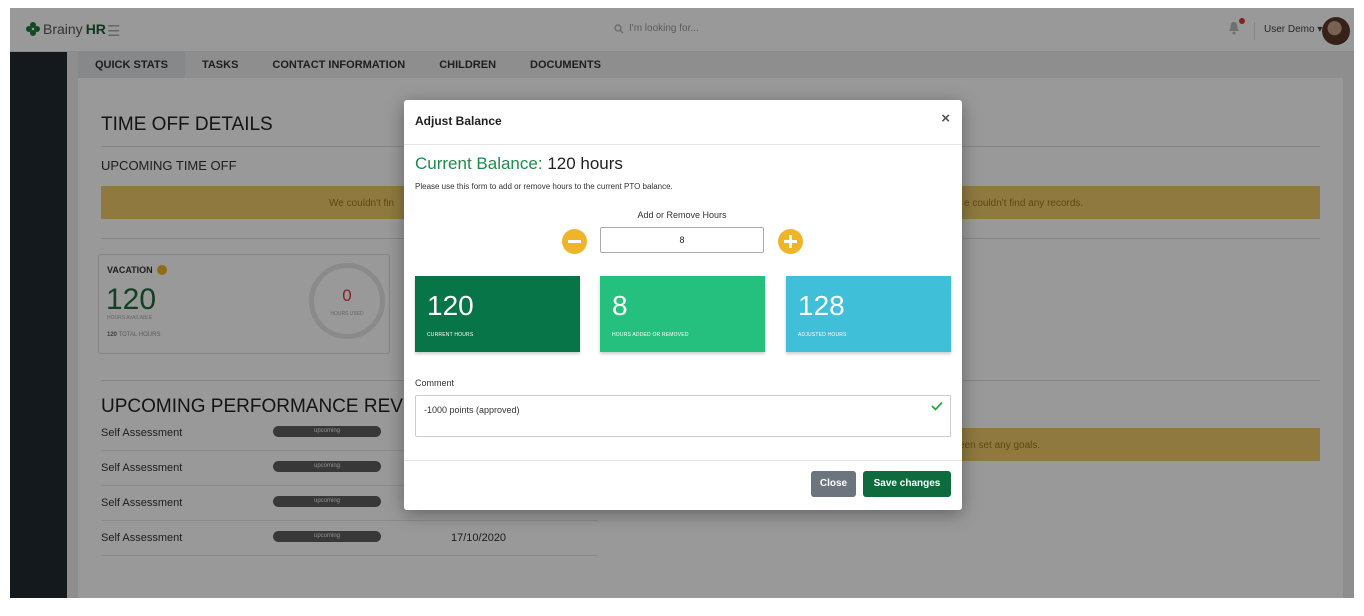 Image resolution: width=1364 pixels, height=616 pixels. Describe the element at coordinates (585, 163) in the screenshot. I see `current-balance-value: 120 hours` at that location.